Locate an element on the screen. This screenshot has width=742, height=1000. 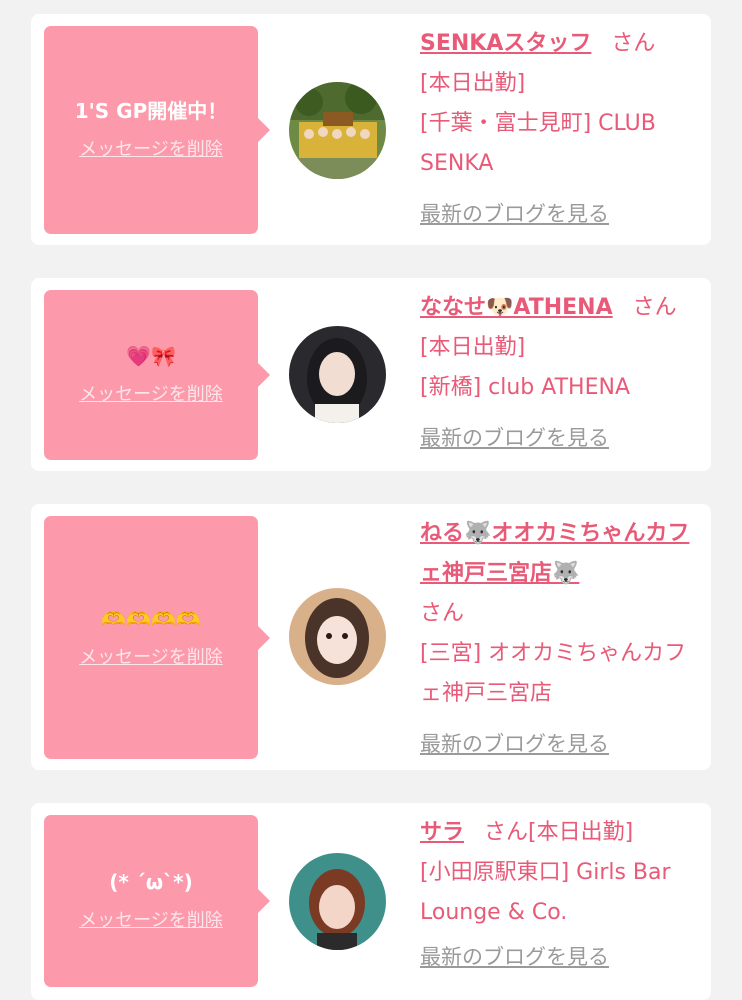
cast-name-link: ななせ🐶ATHENA is located at coordinates (516, 307).